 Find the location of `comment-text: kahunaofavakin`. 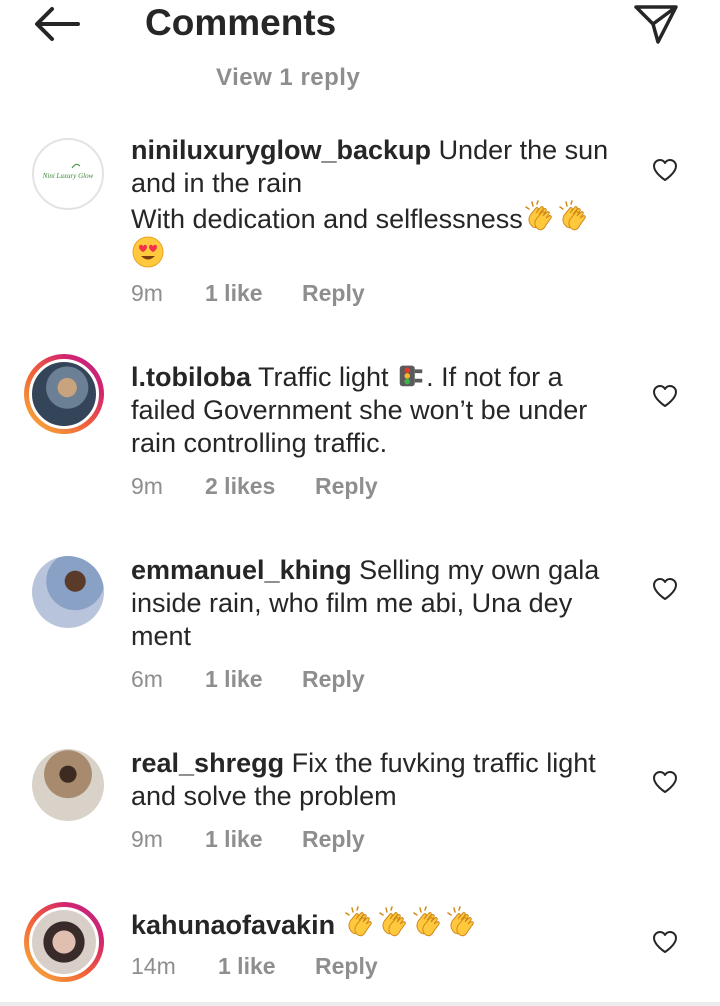

comment-text: kahunaofavakin is located at coordinates (381, 924).